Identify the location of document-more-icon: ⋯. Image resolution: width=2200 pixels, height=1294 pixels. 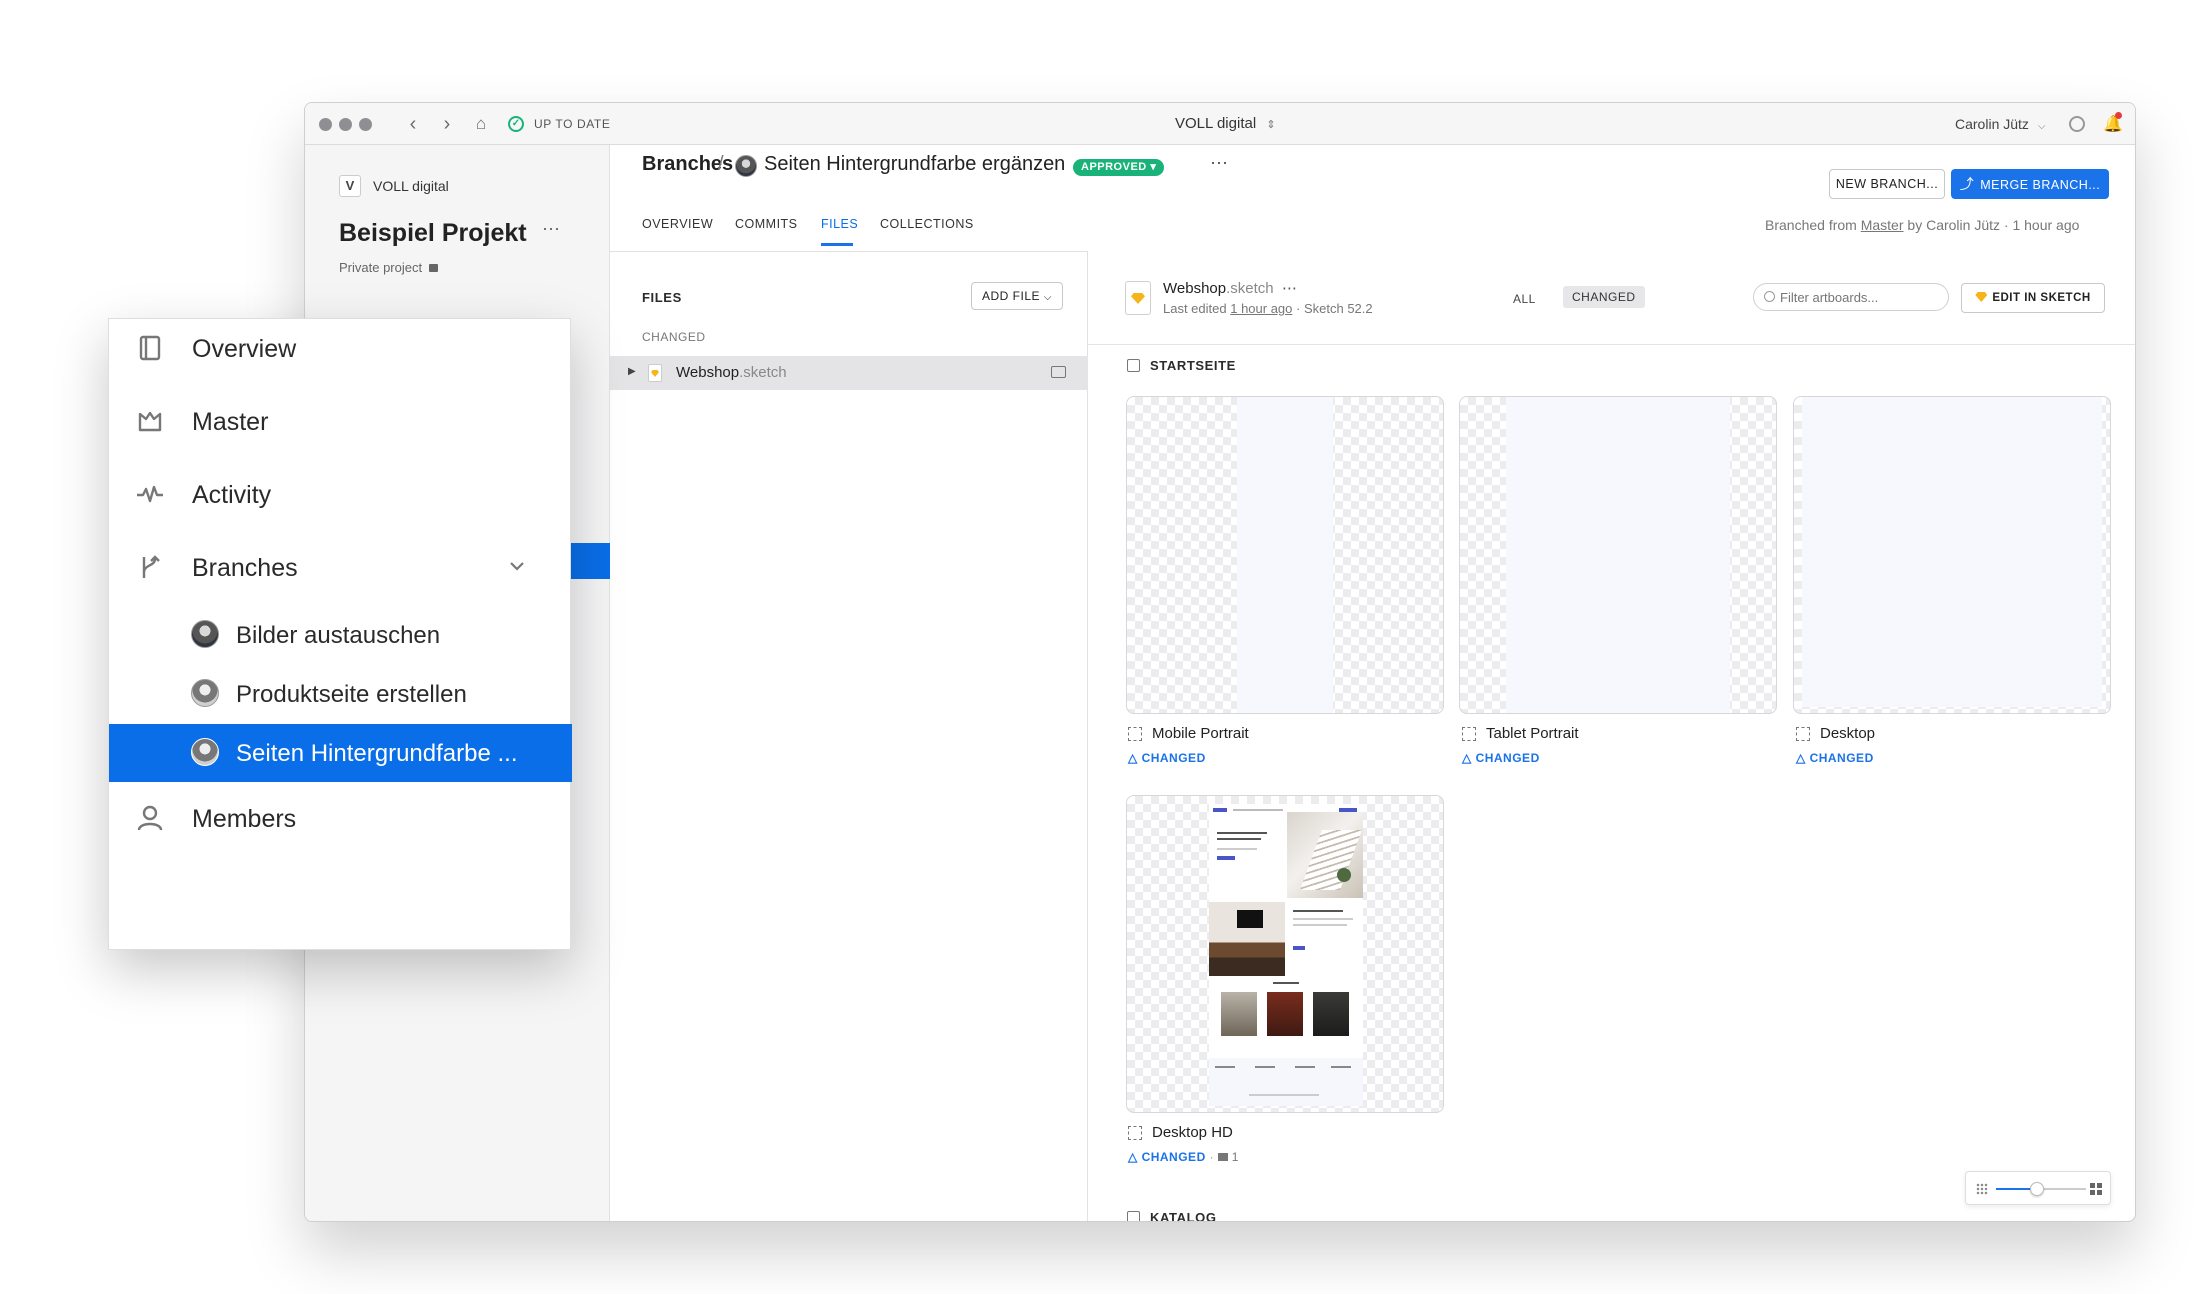
(1290, 288).